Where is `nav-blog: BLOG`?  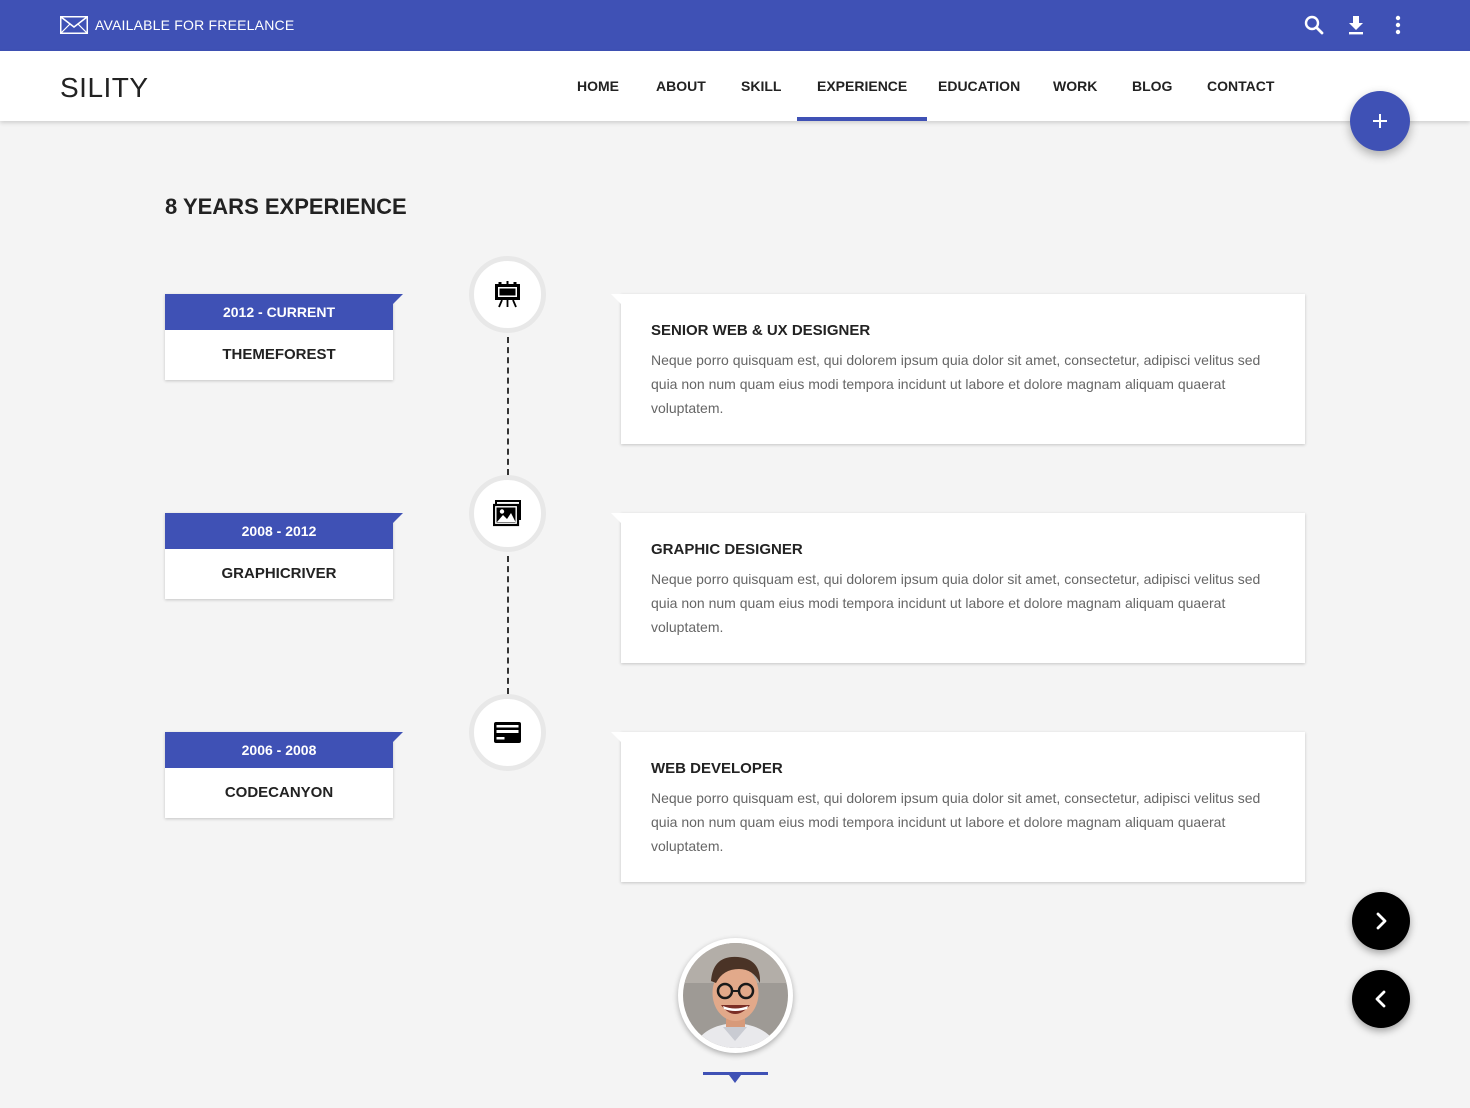
nav-blog: BLOG is located at coordinates (1152, 86).